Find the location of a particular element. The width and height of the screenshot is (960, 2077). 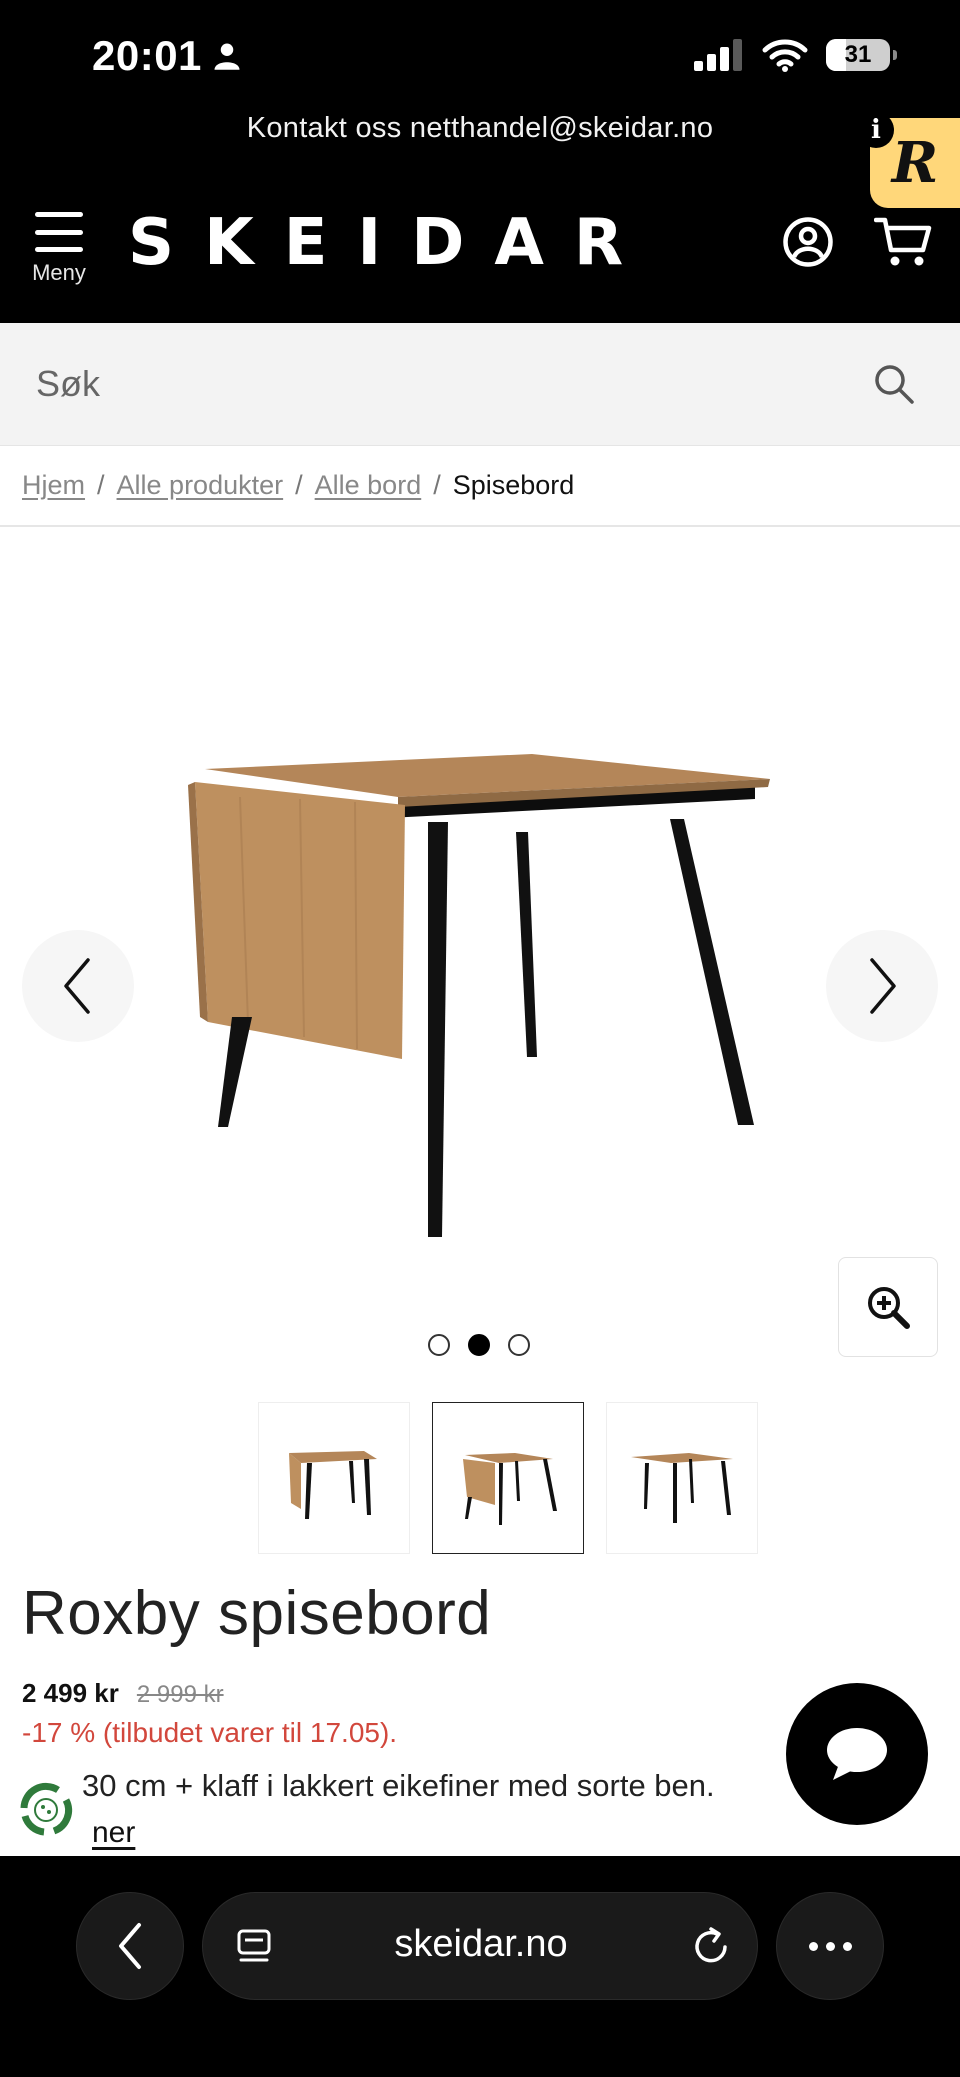

cart-icon is located at coordinates (903, 242).